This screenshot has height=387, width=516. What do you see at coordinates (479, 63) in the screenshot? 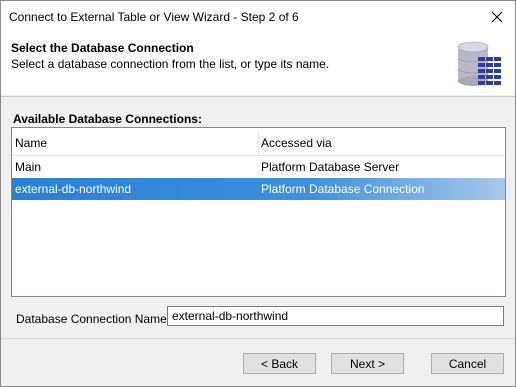
I see `database-icon` at bounding box center [479, 63].